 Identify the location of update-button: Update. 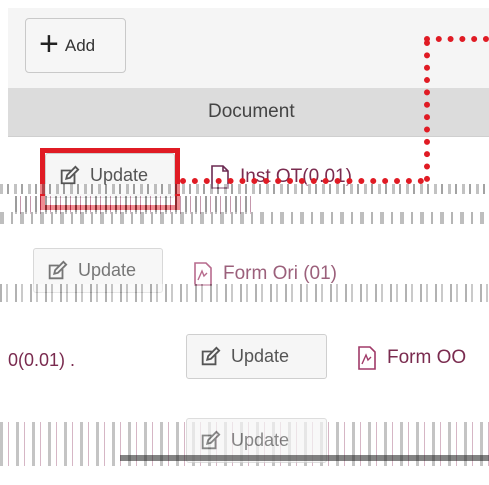
(256, 356).